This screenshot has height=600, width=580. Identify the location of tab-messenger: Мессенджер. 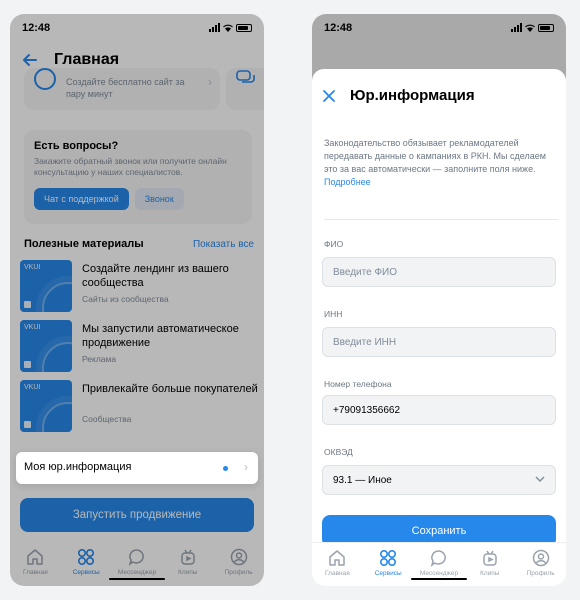
(439, 567).